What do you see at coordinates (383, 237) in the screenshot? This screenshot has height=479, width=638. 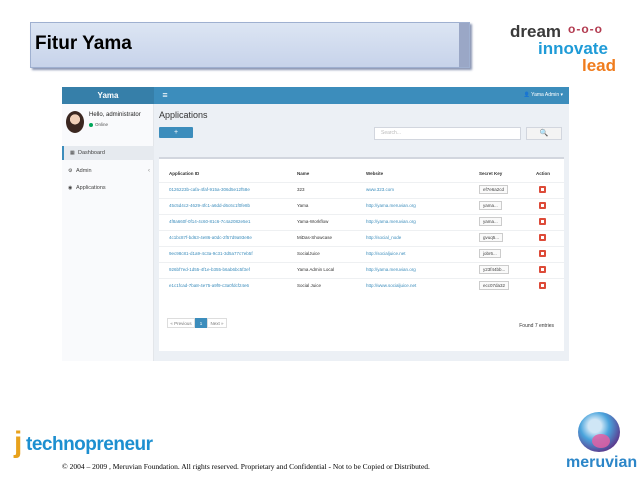 I see `website-link: http://social_node` at bounding box center [383, 237].